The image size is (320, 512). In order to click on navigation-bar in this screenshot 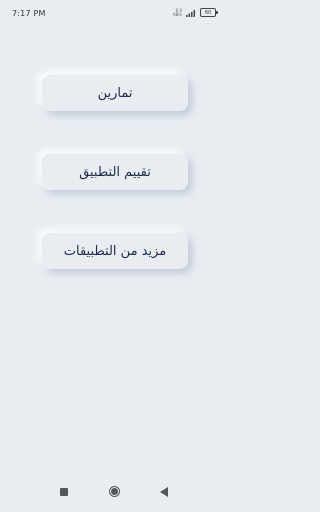, I will do `click(115, 494)`.